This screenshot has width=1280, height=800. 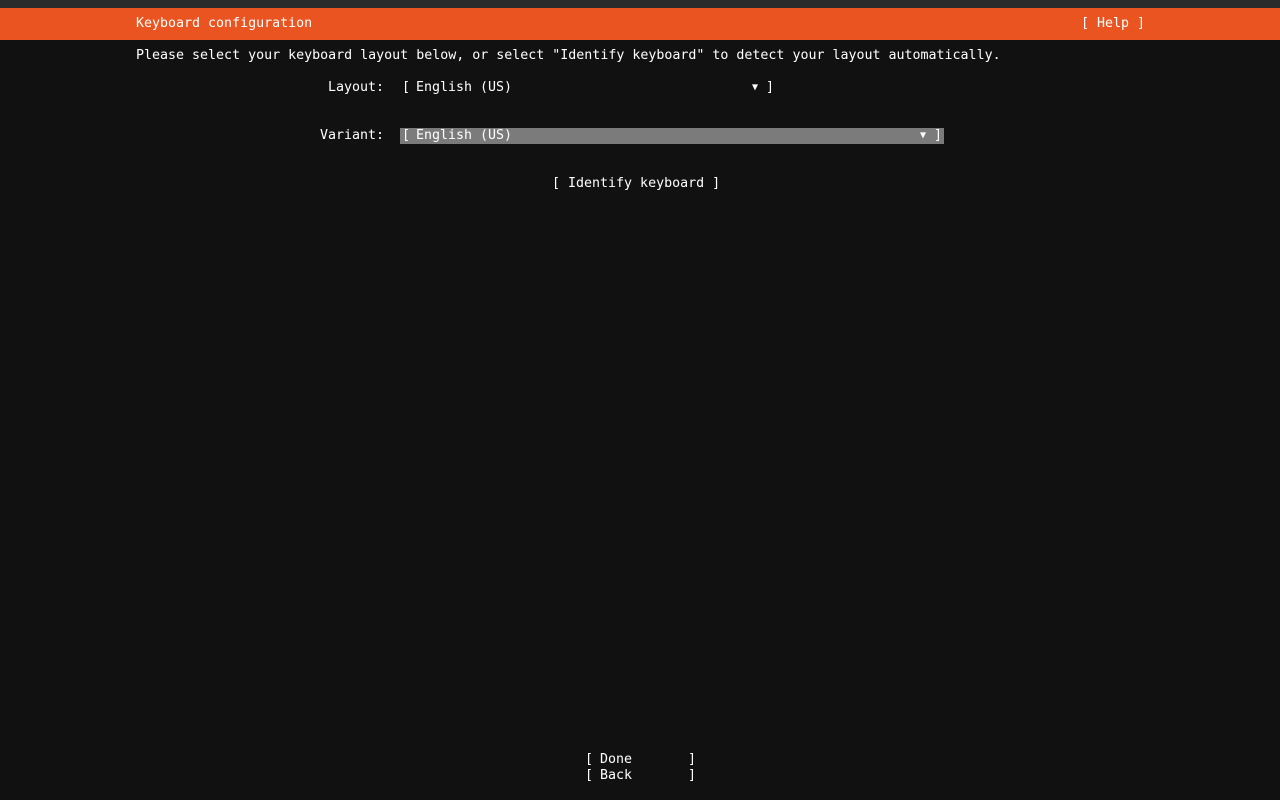 What do you see at coordinates (640, 4) in the screenshot?
I see `top-strip` at bounding box center [640, 4].